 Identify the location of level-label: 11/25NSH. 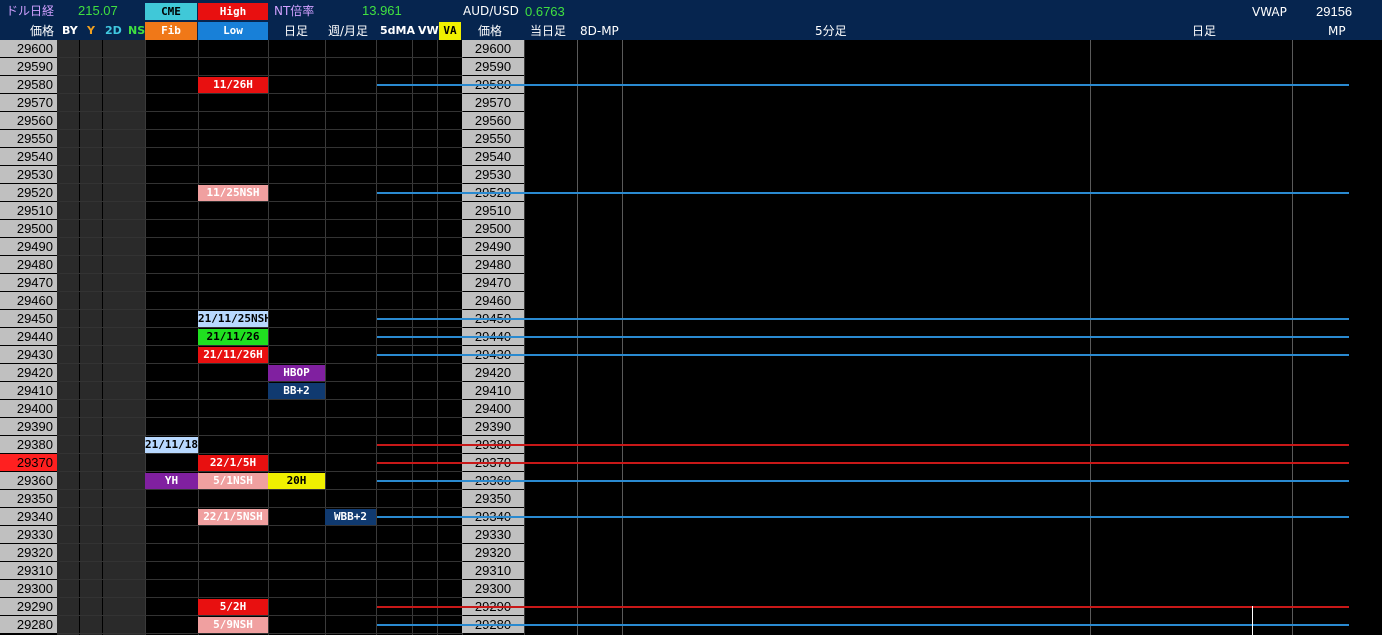
(233, 193).